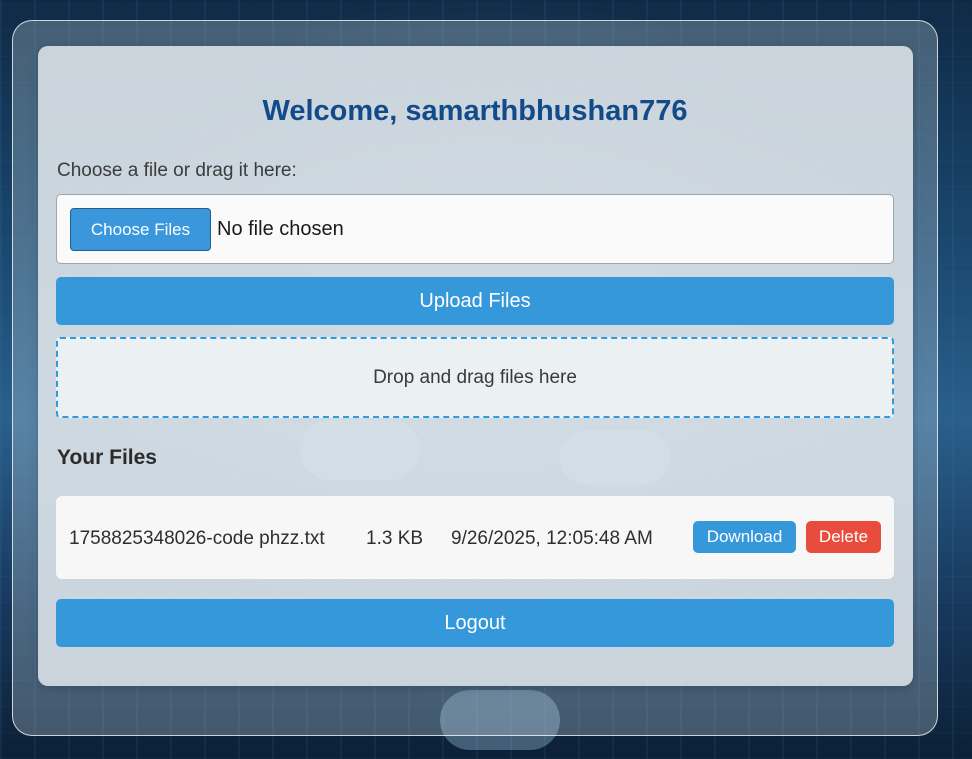  I want to click on file-name: 1758825348026-code phzz.txt, so click(197, 538).